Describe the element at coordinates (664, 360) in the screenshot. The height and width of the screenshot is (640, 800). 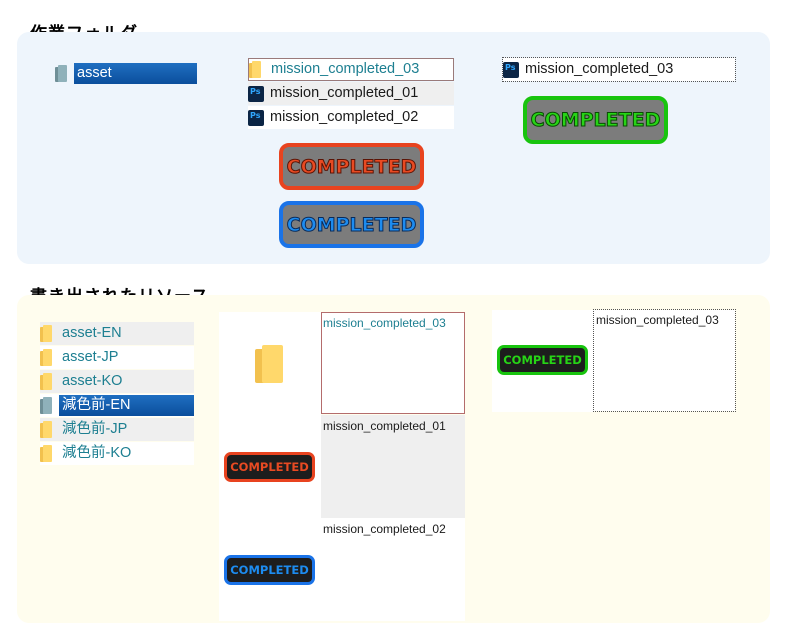
I see `thumb-label-cell-right-03: mission_completed_03` at that location.